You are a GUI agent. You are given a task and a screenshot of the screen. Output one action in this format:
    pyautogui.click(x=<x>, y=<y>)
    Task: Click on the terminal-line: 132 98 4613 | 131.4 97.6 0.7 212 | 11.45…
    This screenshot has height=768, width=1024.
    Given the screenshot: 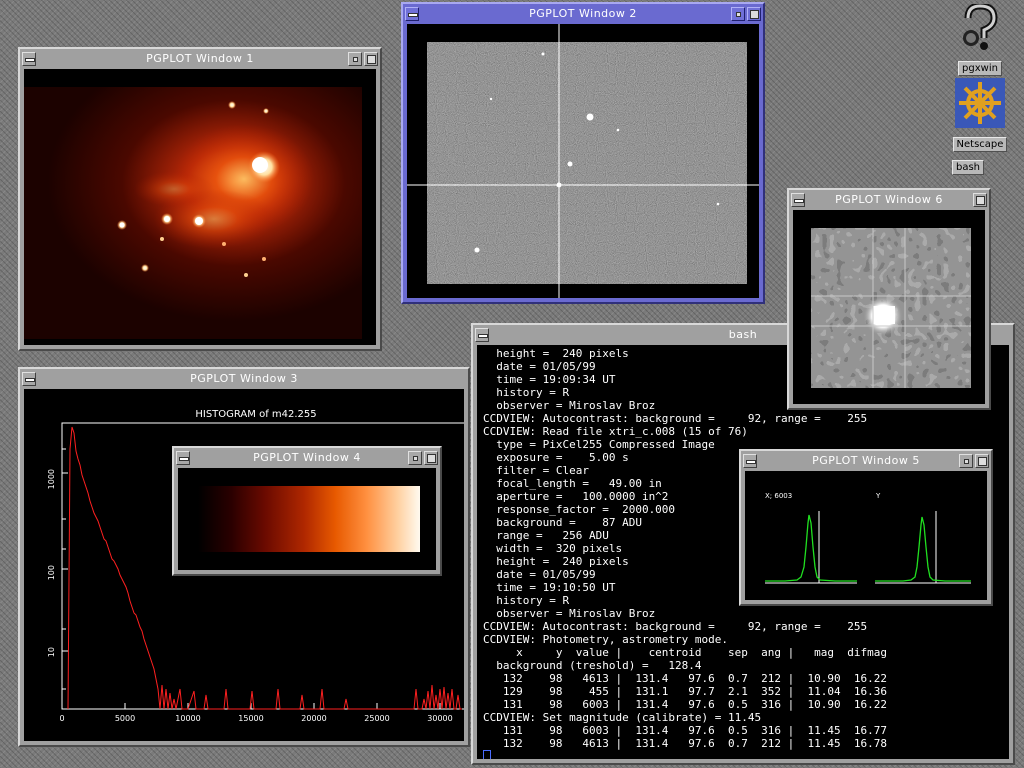 What is the action you would take?
    pyautogui.click(x=685, y=743)
    